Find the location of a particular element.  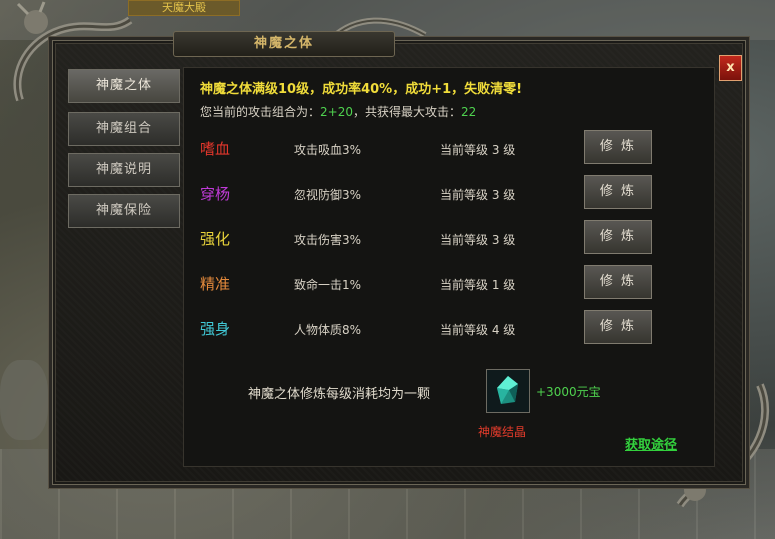

panel-title: 神魔之体 is located at coordinates (283, 43).